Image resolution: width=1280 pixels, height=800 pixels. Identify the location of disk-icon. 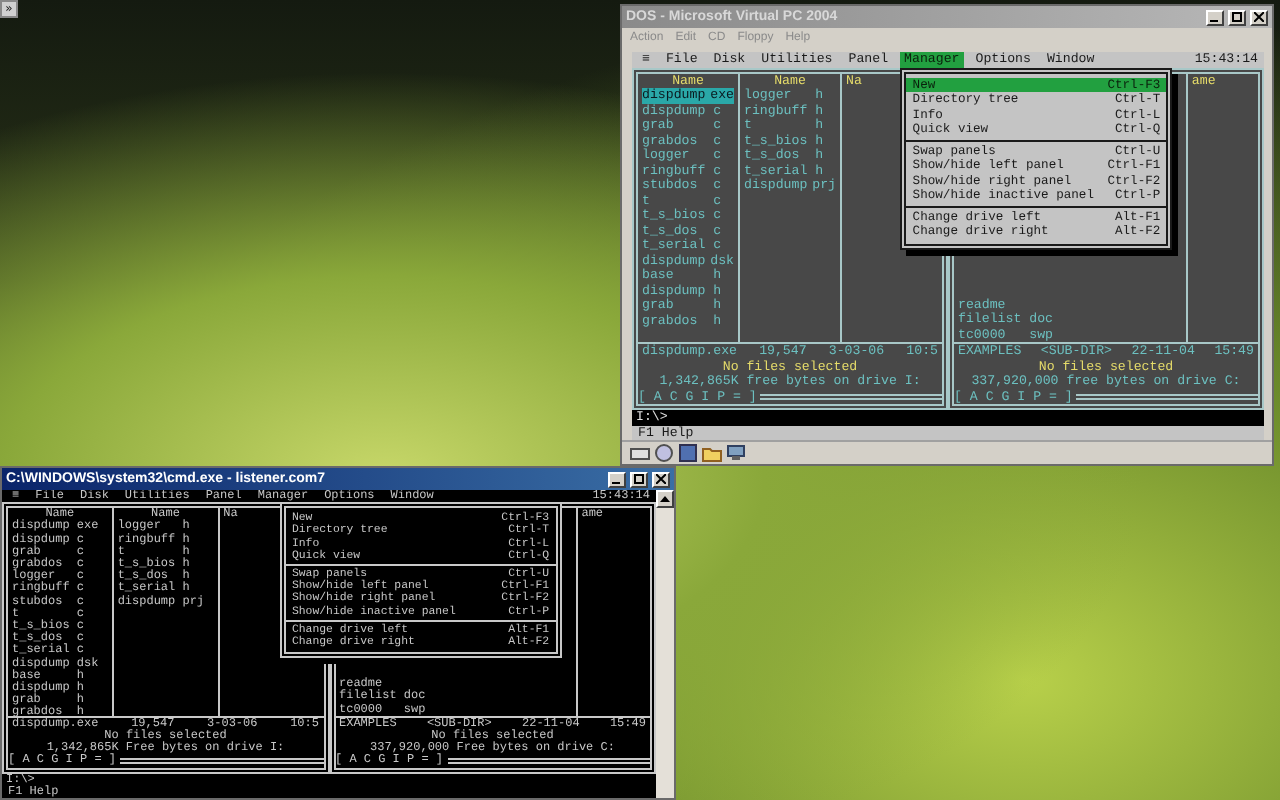
(664, 453).